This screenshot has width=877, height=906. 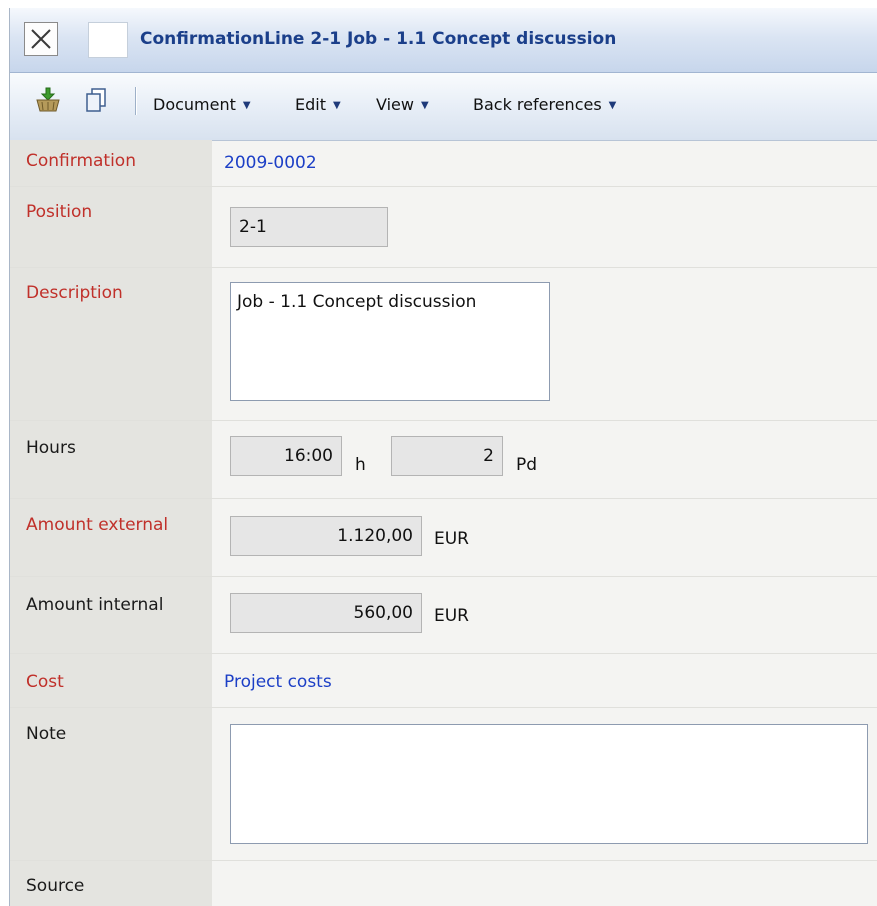 What do you see at coordinates (310, 104) in the screenshot?
I see `menu-edit-label: Edit` at bounding box center [310, 104].